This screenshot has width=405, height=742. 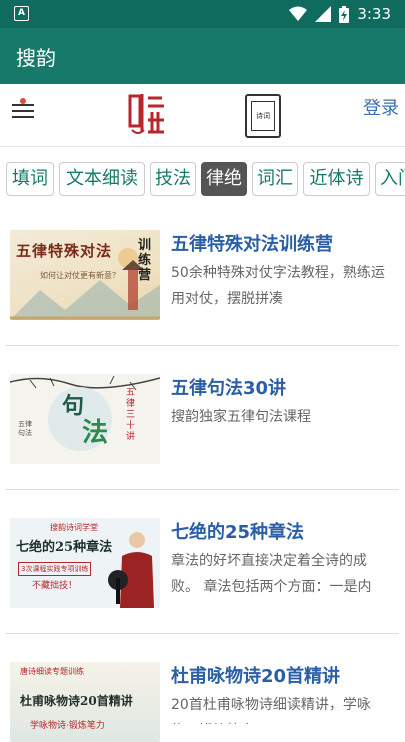 I want to click on notification-dot, so click(x=23, y=101).